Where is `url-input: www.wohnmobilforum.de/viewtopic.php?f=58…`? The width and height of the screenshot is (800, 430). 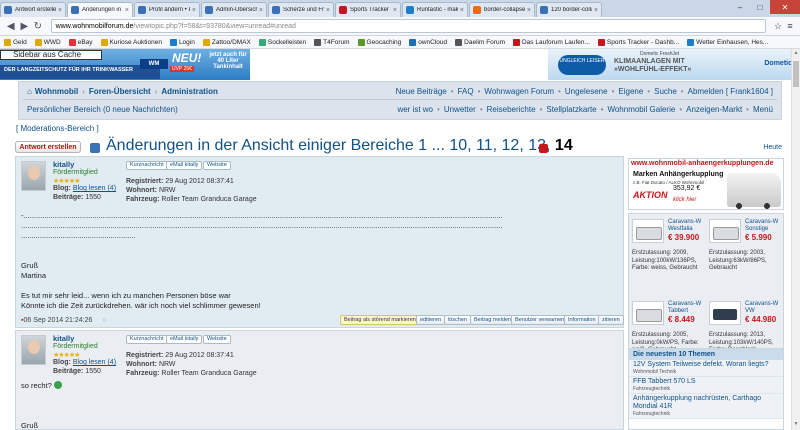
url-input: www.wohnmobilforum.de/viewtopic.php?f=58… is located at coordinates (408, 26).